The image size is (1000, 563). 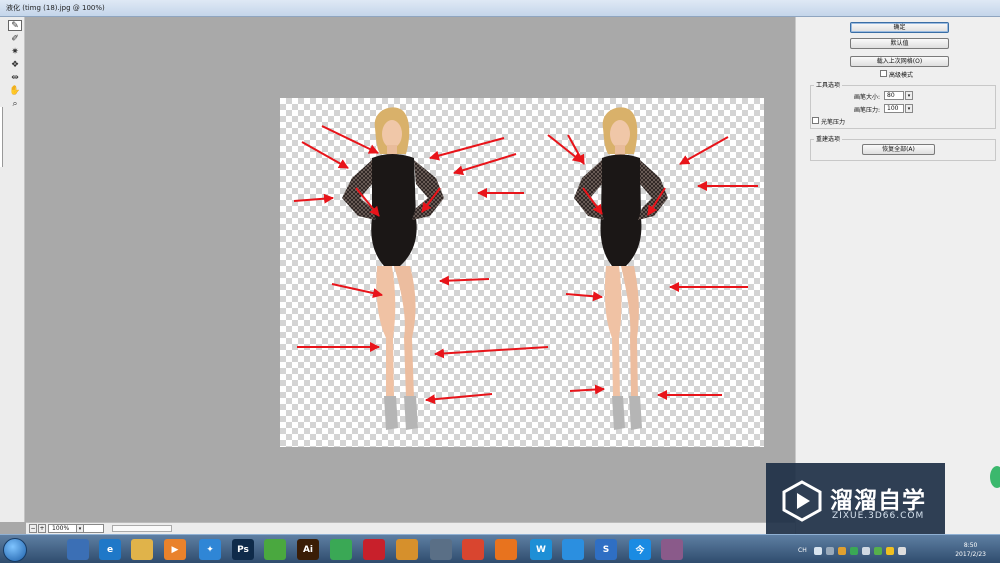 I want to click on brush-pressure-input: 100, so click(x=894, y=108).